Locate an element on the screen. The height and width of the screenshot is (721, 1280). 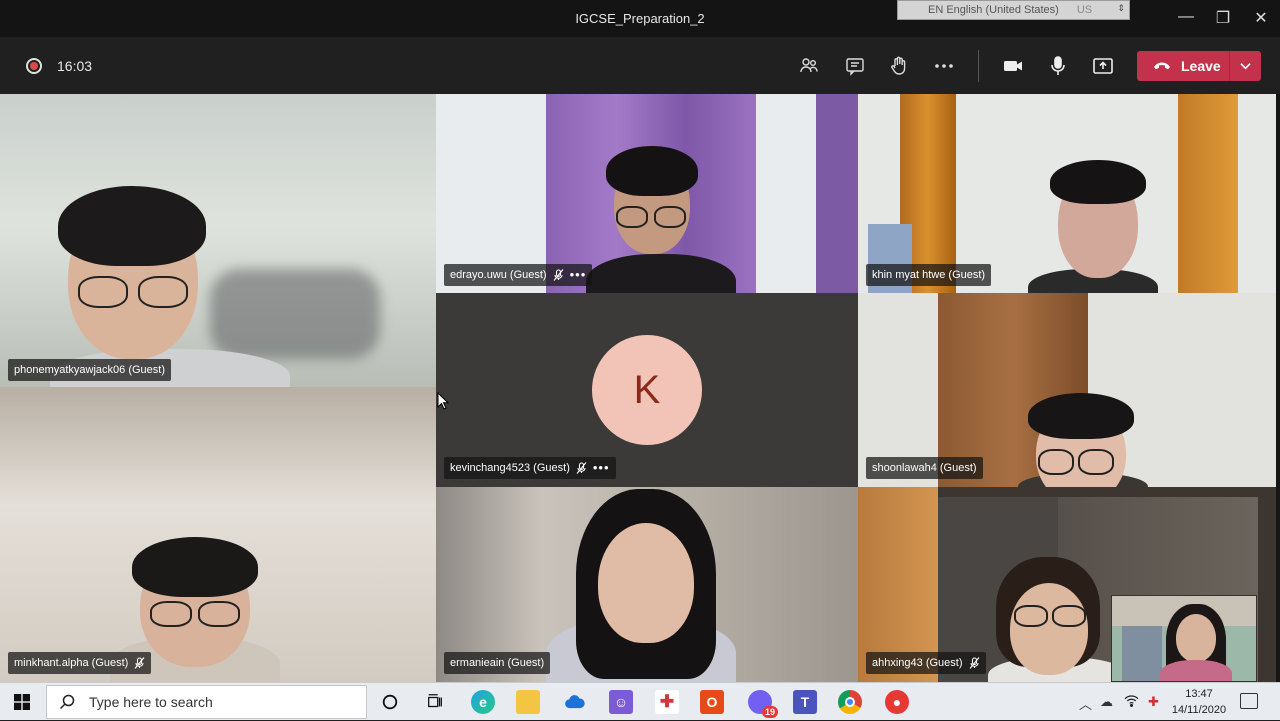
toolbar-divider is located at coordinates (978, 66).